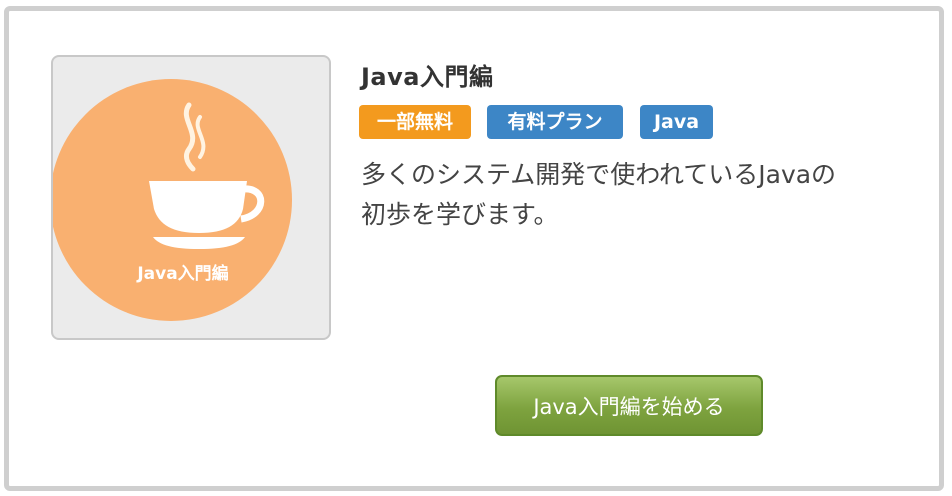  What do you see at coordinates (676, 122) in the screenshot?
I see `tag-java: Java` at bounding box center [676, 122].